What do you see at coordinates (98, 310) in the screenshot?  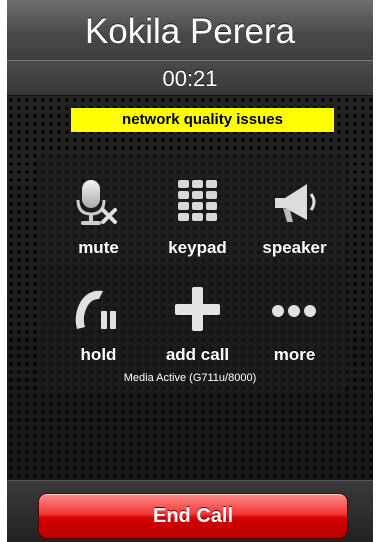 I see `phone-hold-icon` at bounding box center [98, 310].